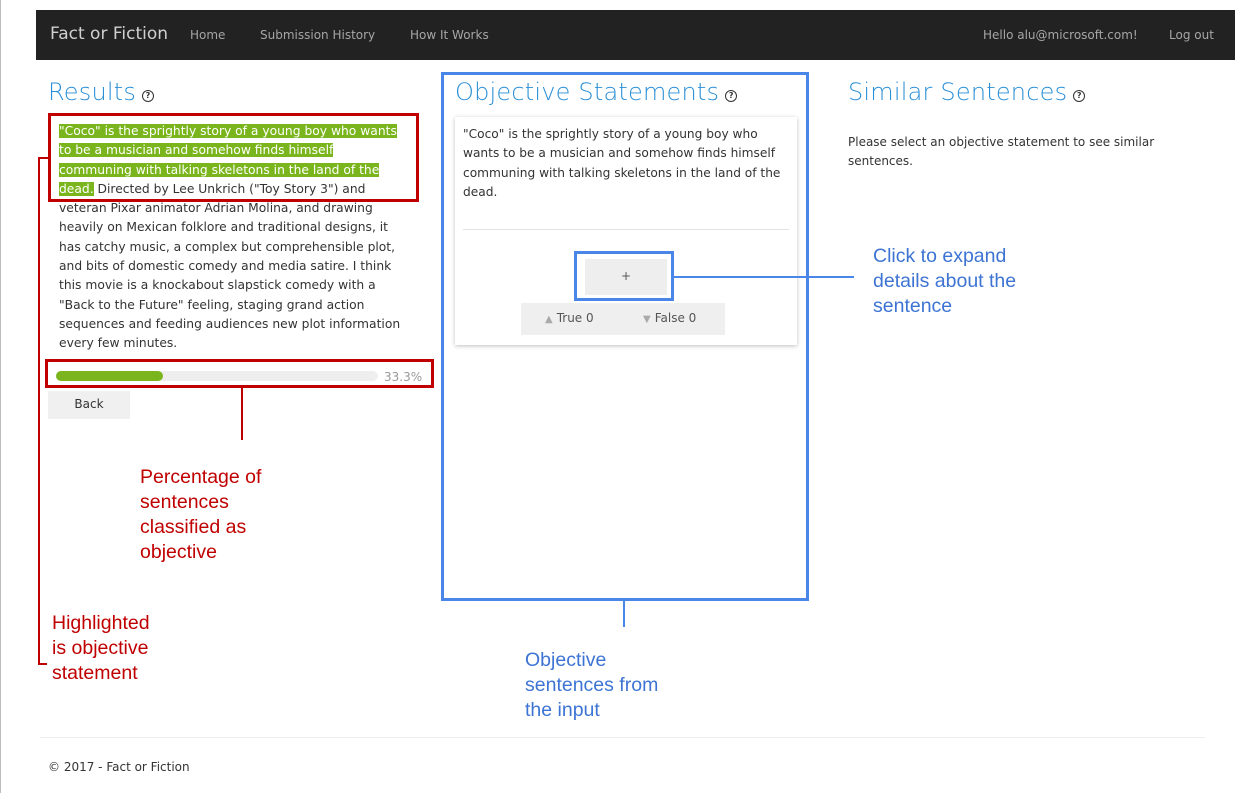 The height and width of the screenshot is (793, 1235). Describe the element at coordinates (622, 737) in the screenshot. I see `footer-divider` at that location.